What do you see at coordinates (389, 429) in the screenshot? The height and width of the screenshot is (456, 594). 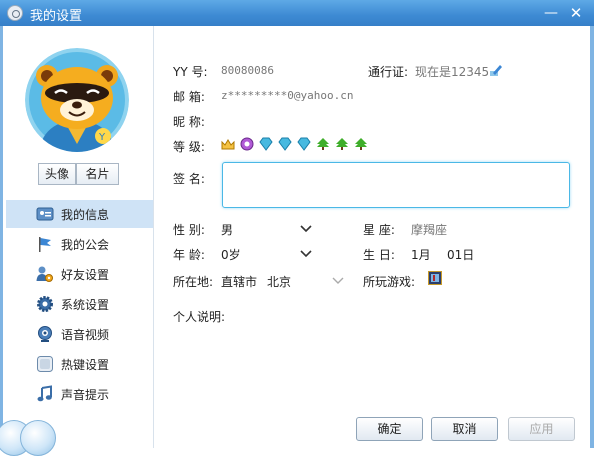 I see `ok-button: 确定` at bounding box center [389, 429].